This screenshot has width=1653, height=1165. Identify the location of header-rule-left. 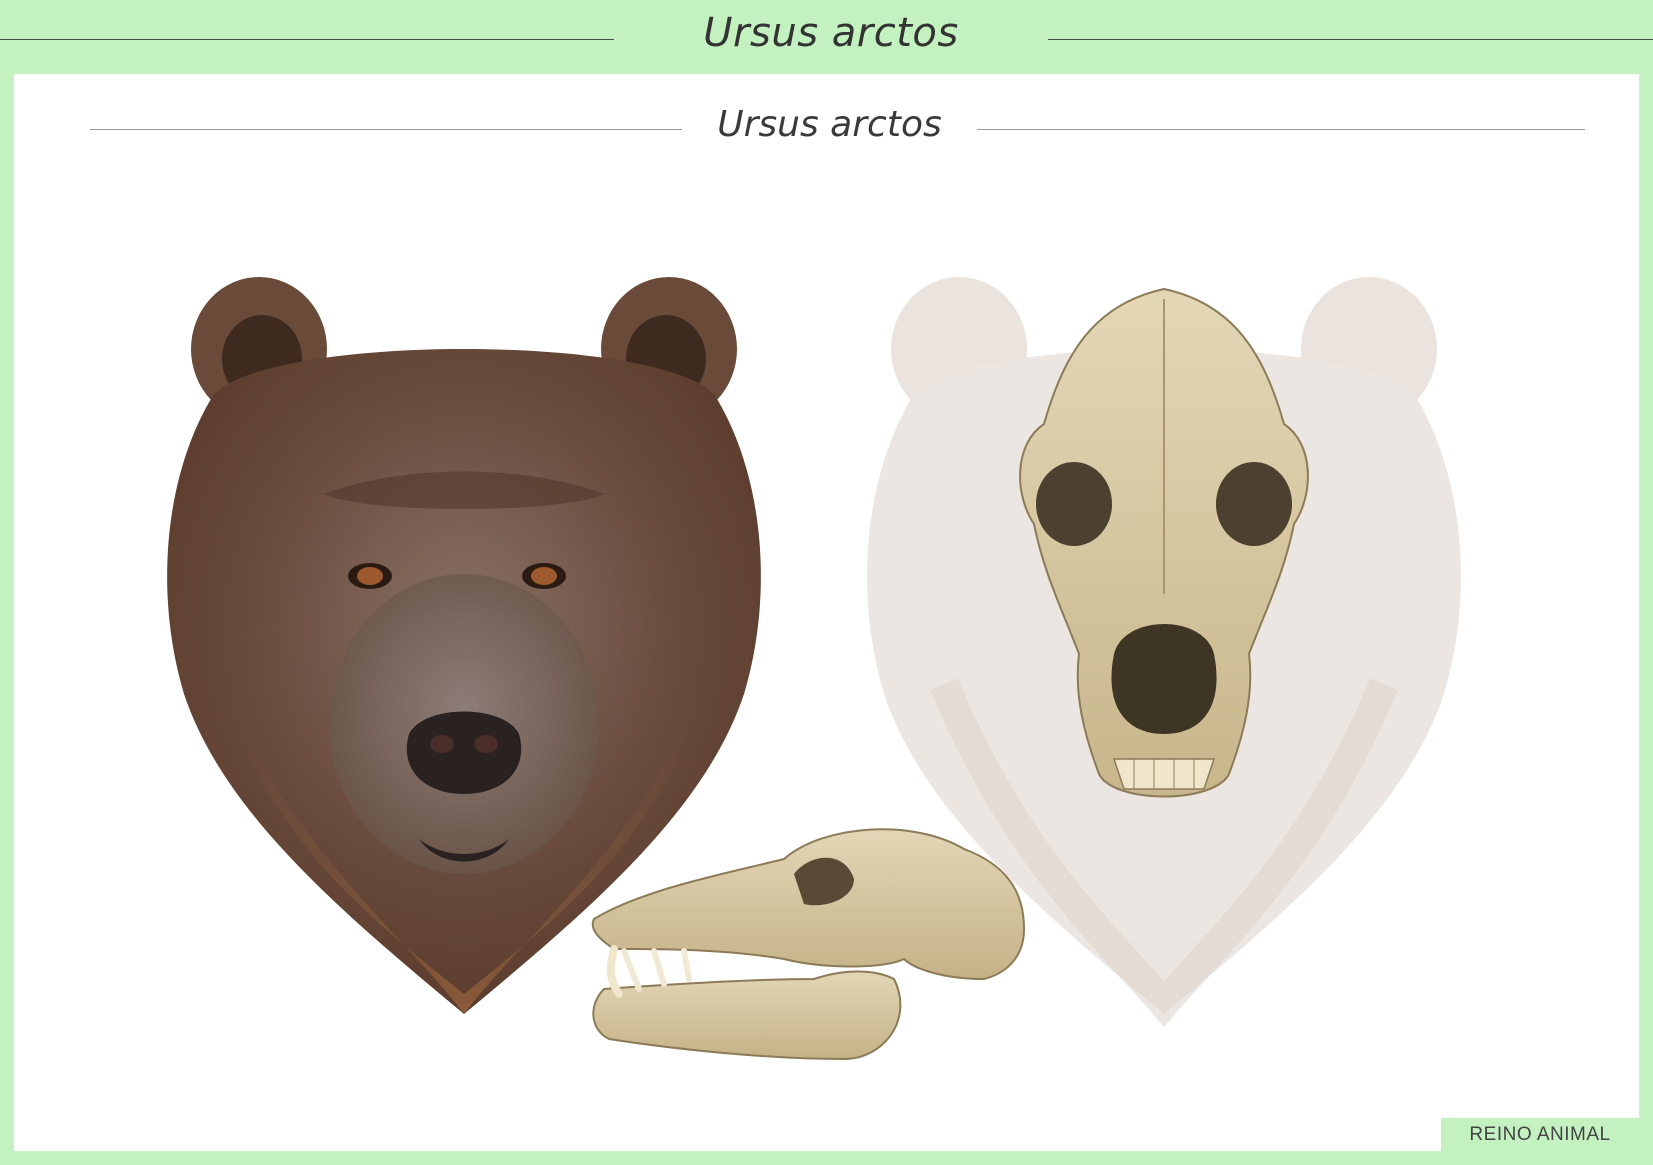
(307, 39).